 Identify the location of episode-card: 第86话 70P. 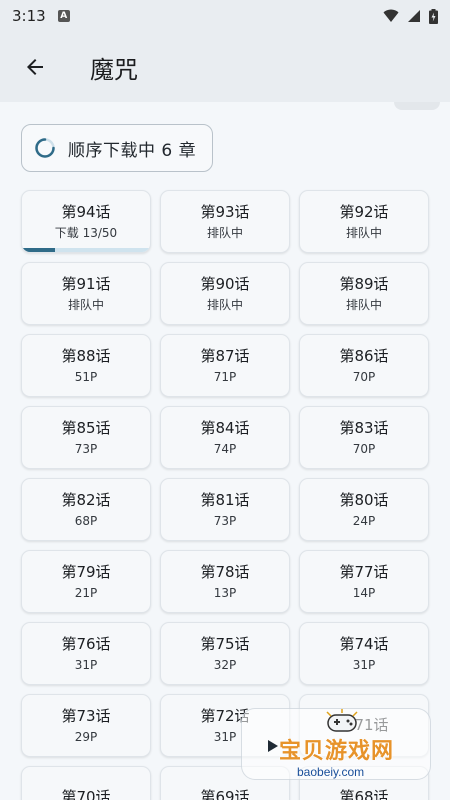
(364, 365).